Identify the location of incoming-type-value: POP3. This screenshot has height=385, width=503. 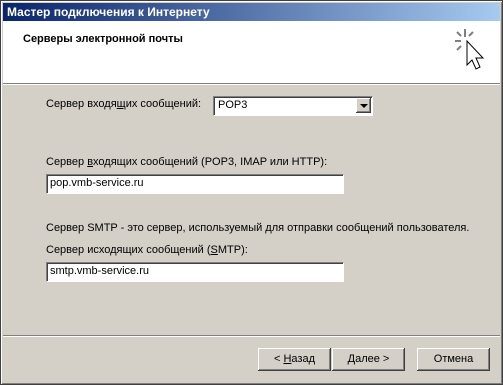
(233, 105).